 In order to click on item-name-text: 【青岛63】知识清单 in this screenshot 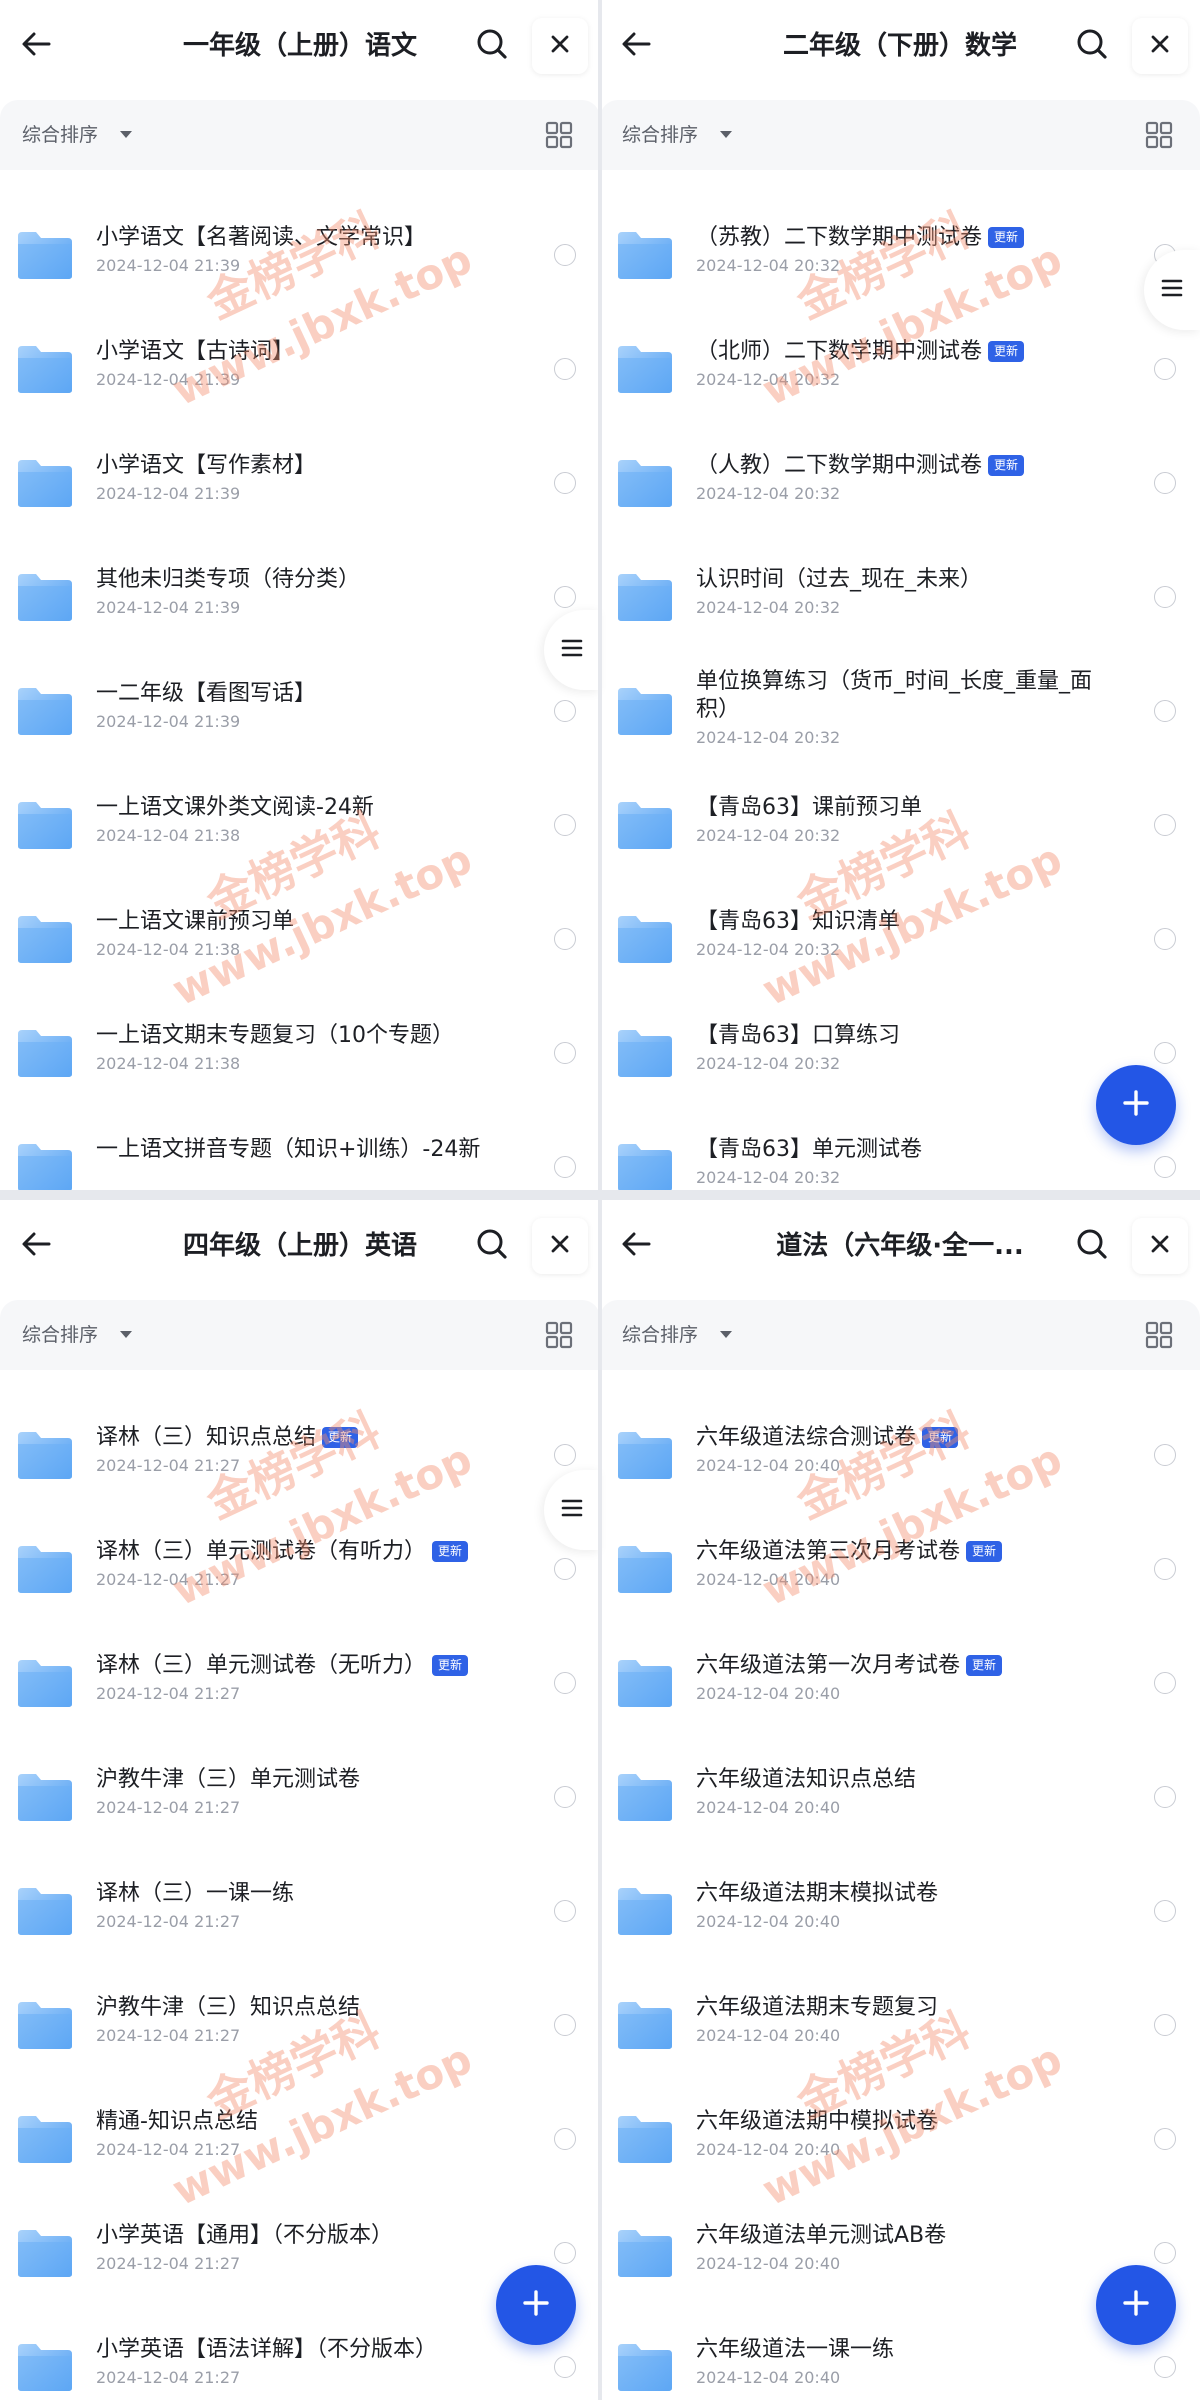, I will do `click(798, 921)`.